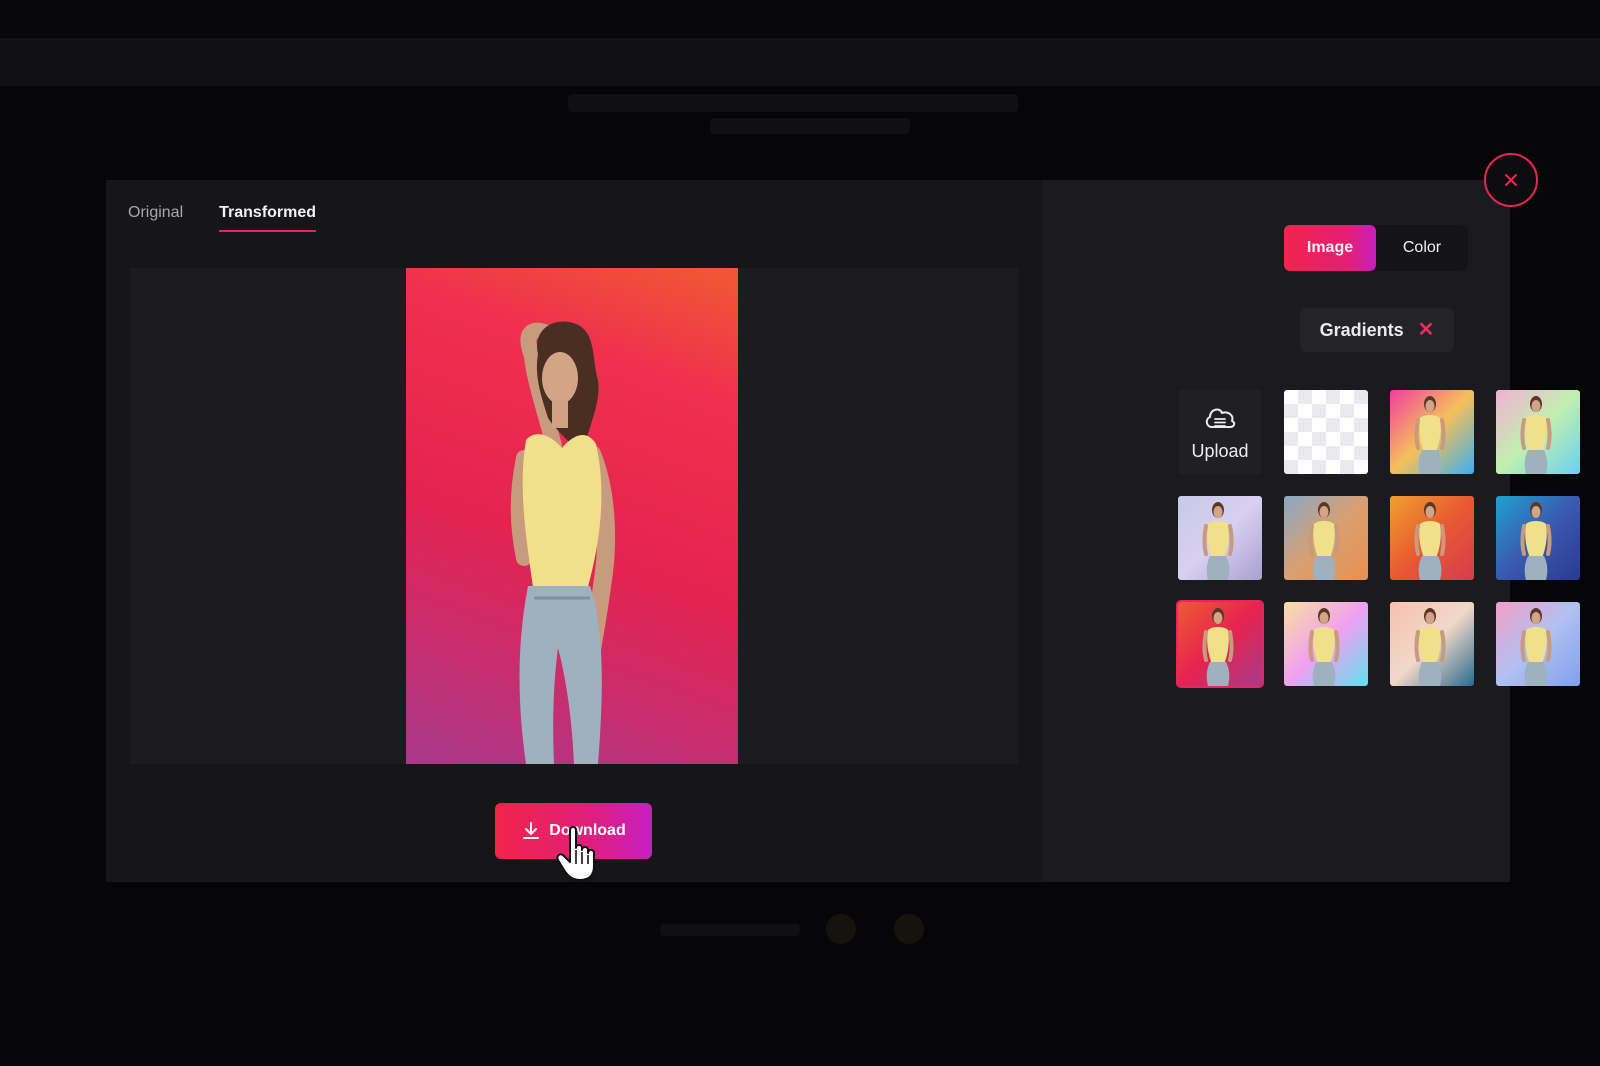 Image resolution: width=1600 pixels, height=1066 pixels. I want to click on tab-original: Original, so click(155, 218).